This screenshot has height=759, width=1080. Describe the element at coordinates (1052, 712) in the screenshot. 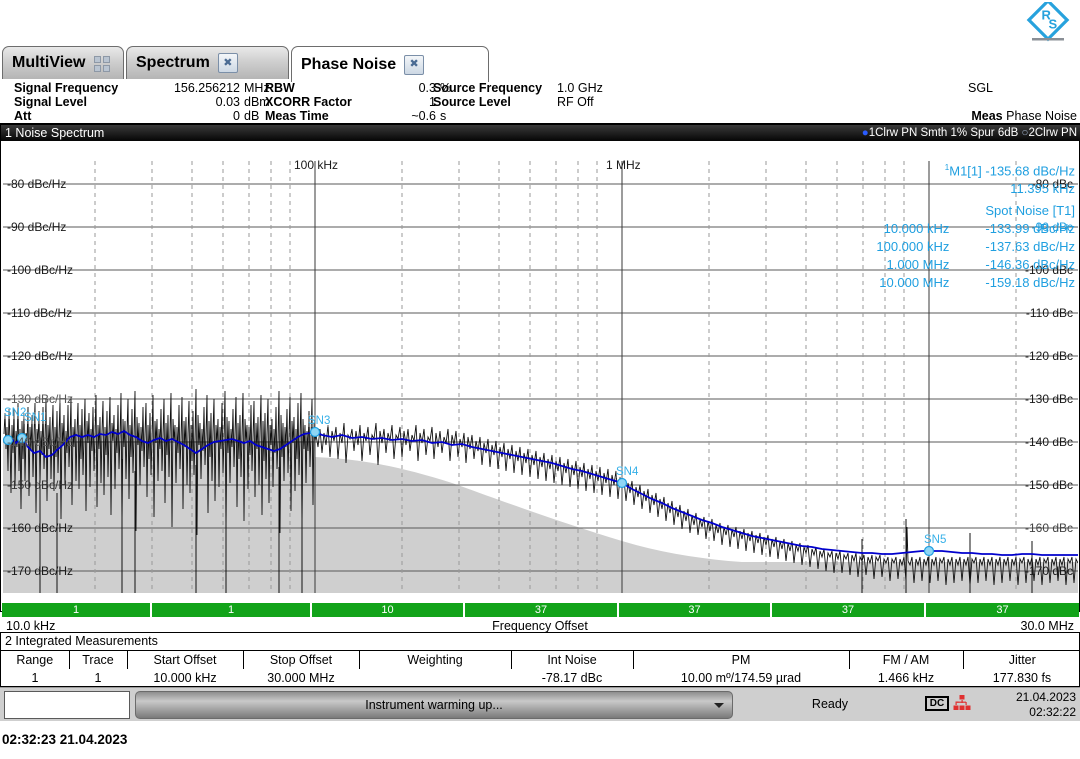

I see `status-time: 02:32:22` at that location.